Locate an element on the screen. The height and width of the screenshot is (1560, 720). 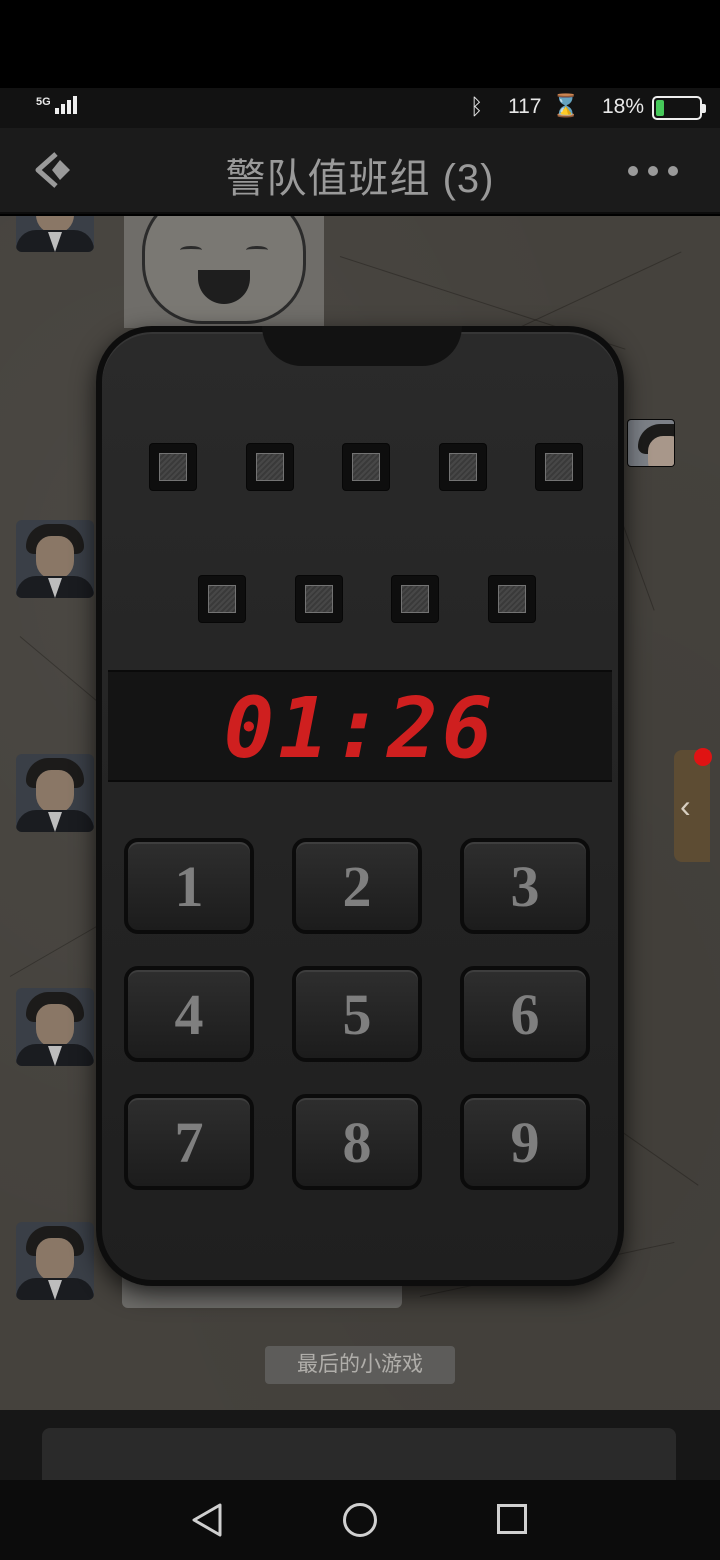
keypad-key-4: 4 is located at coordinates (189, 1014).